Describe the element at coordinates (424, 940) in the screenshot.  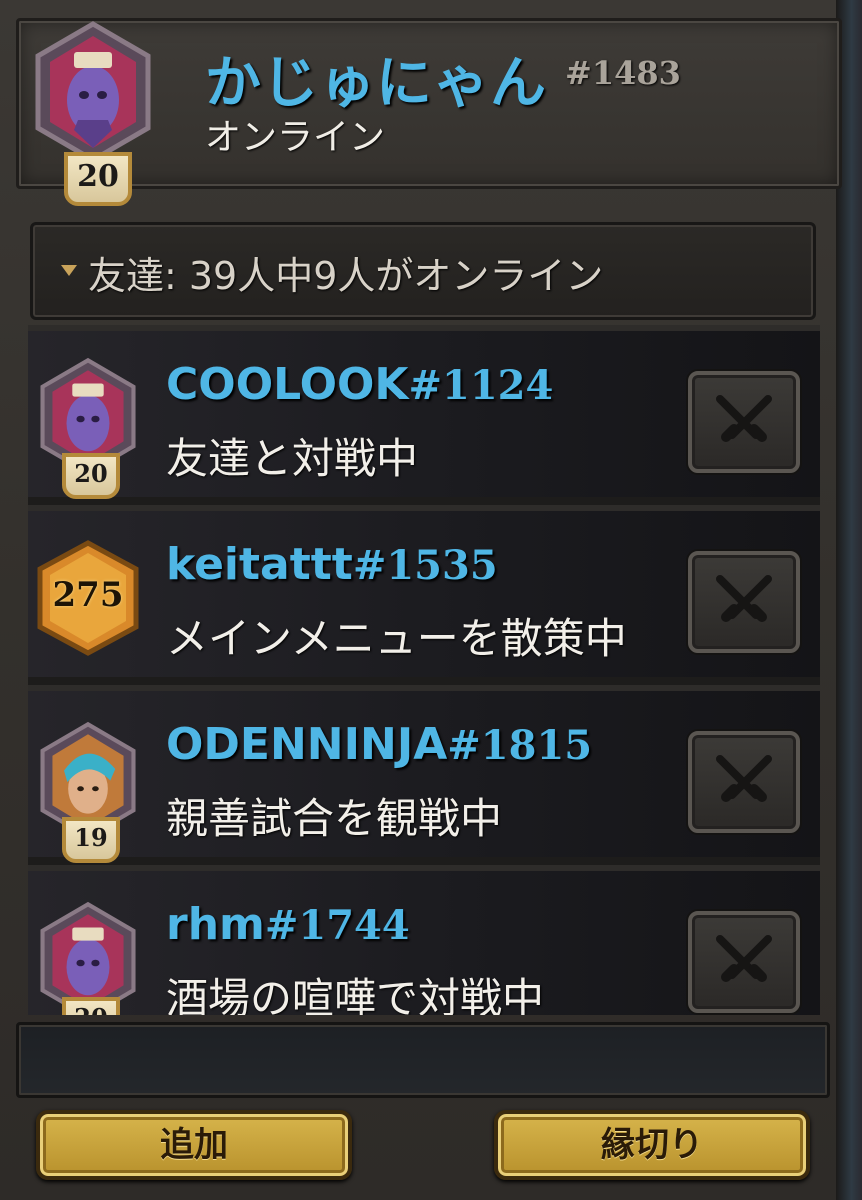
I see `friend-row: 20 rhm#1744 酒場の喧嘩で対戦中` at that location.